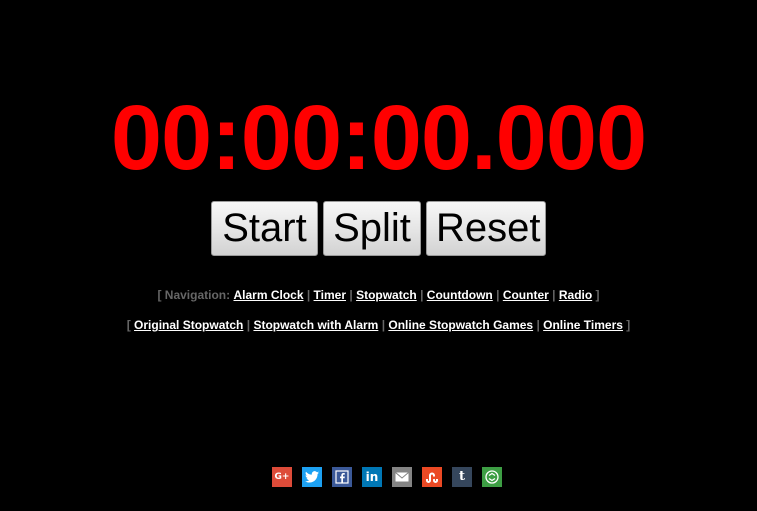  Describe the element at coordinates (575, 295) in the screenshot. I see `nav-link-radio: Radio` at that location.